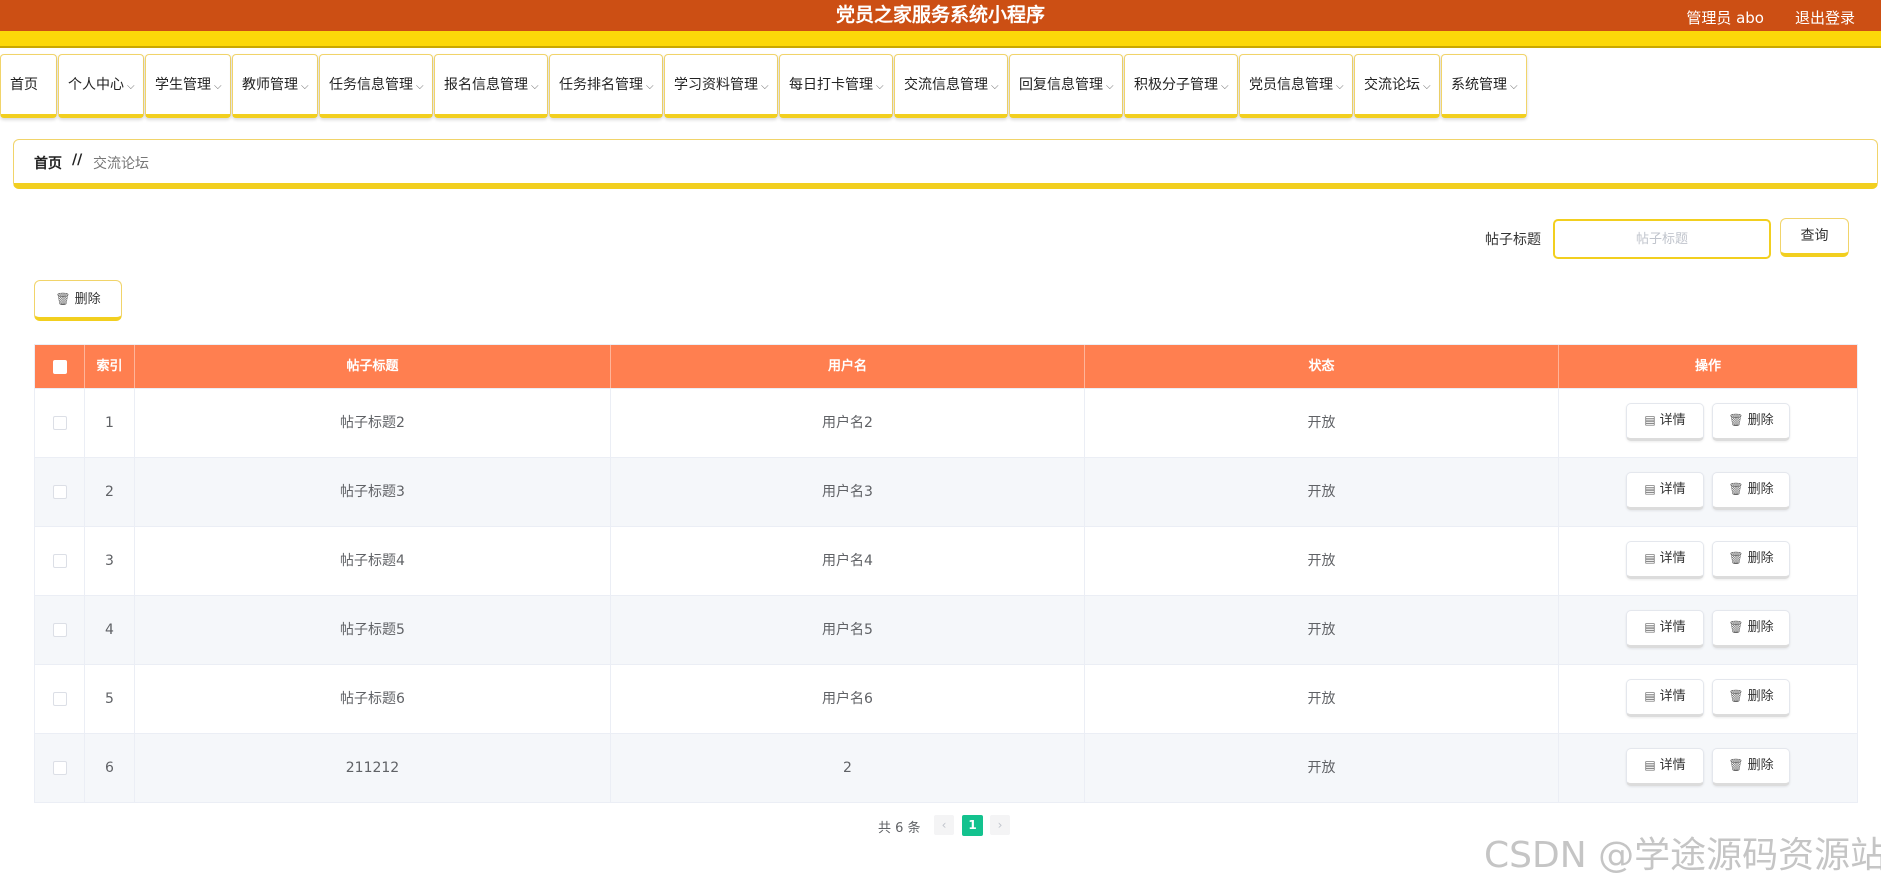 Image resolution: width=1881 pixels, height=879 pixels. I want to click on nav-item-forum: 交流论坛 ⌵, so click(1397, 86).